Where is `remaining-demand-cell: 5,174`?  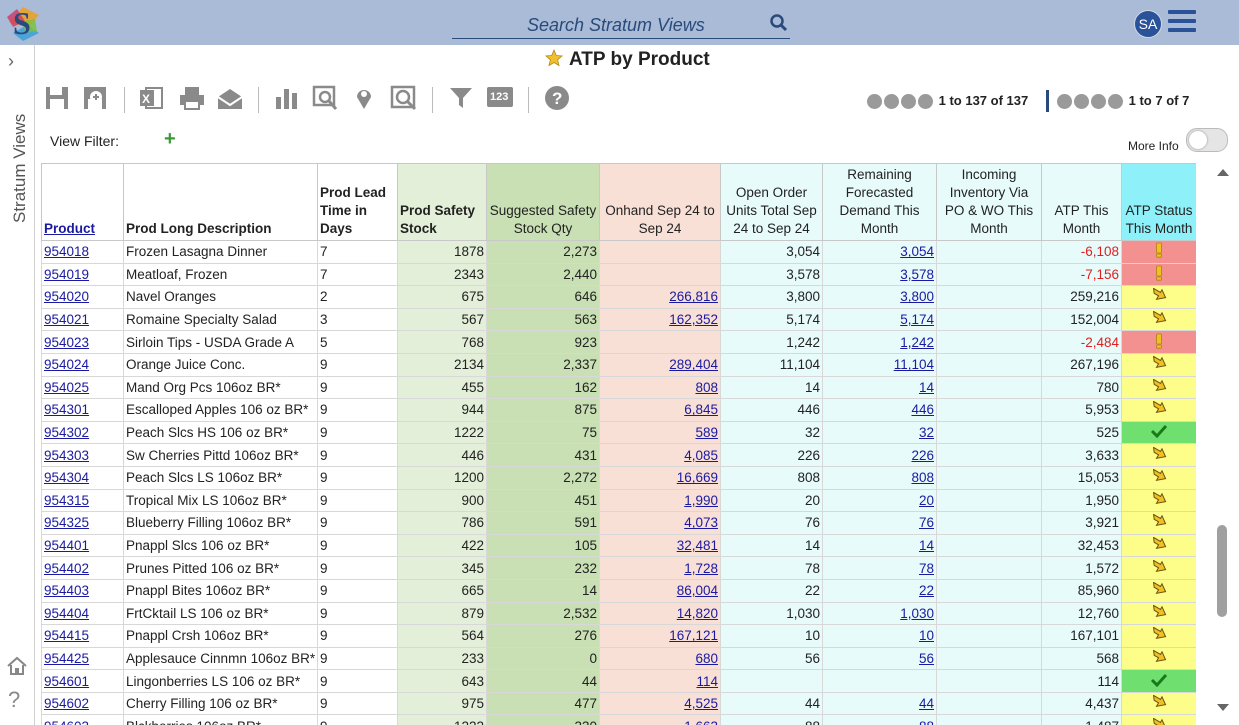
remaining-demand-cell: 5,174 is located at coordinates (879, 319).